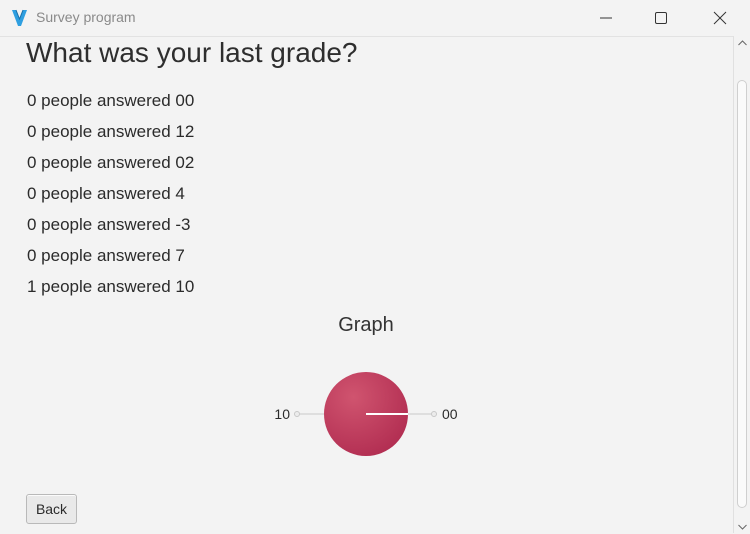 The width and height of the screenshot is (750, 534). Describe the element at coordinates (106, 193) in the screenshot. I see `answer-line: 0 people answered 4` at that location.